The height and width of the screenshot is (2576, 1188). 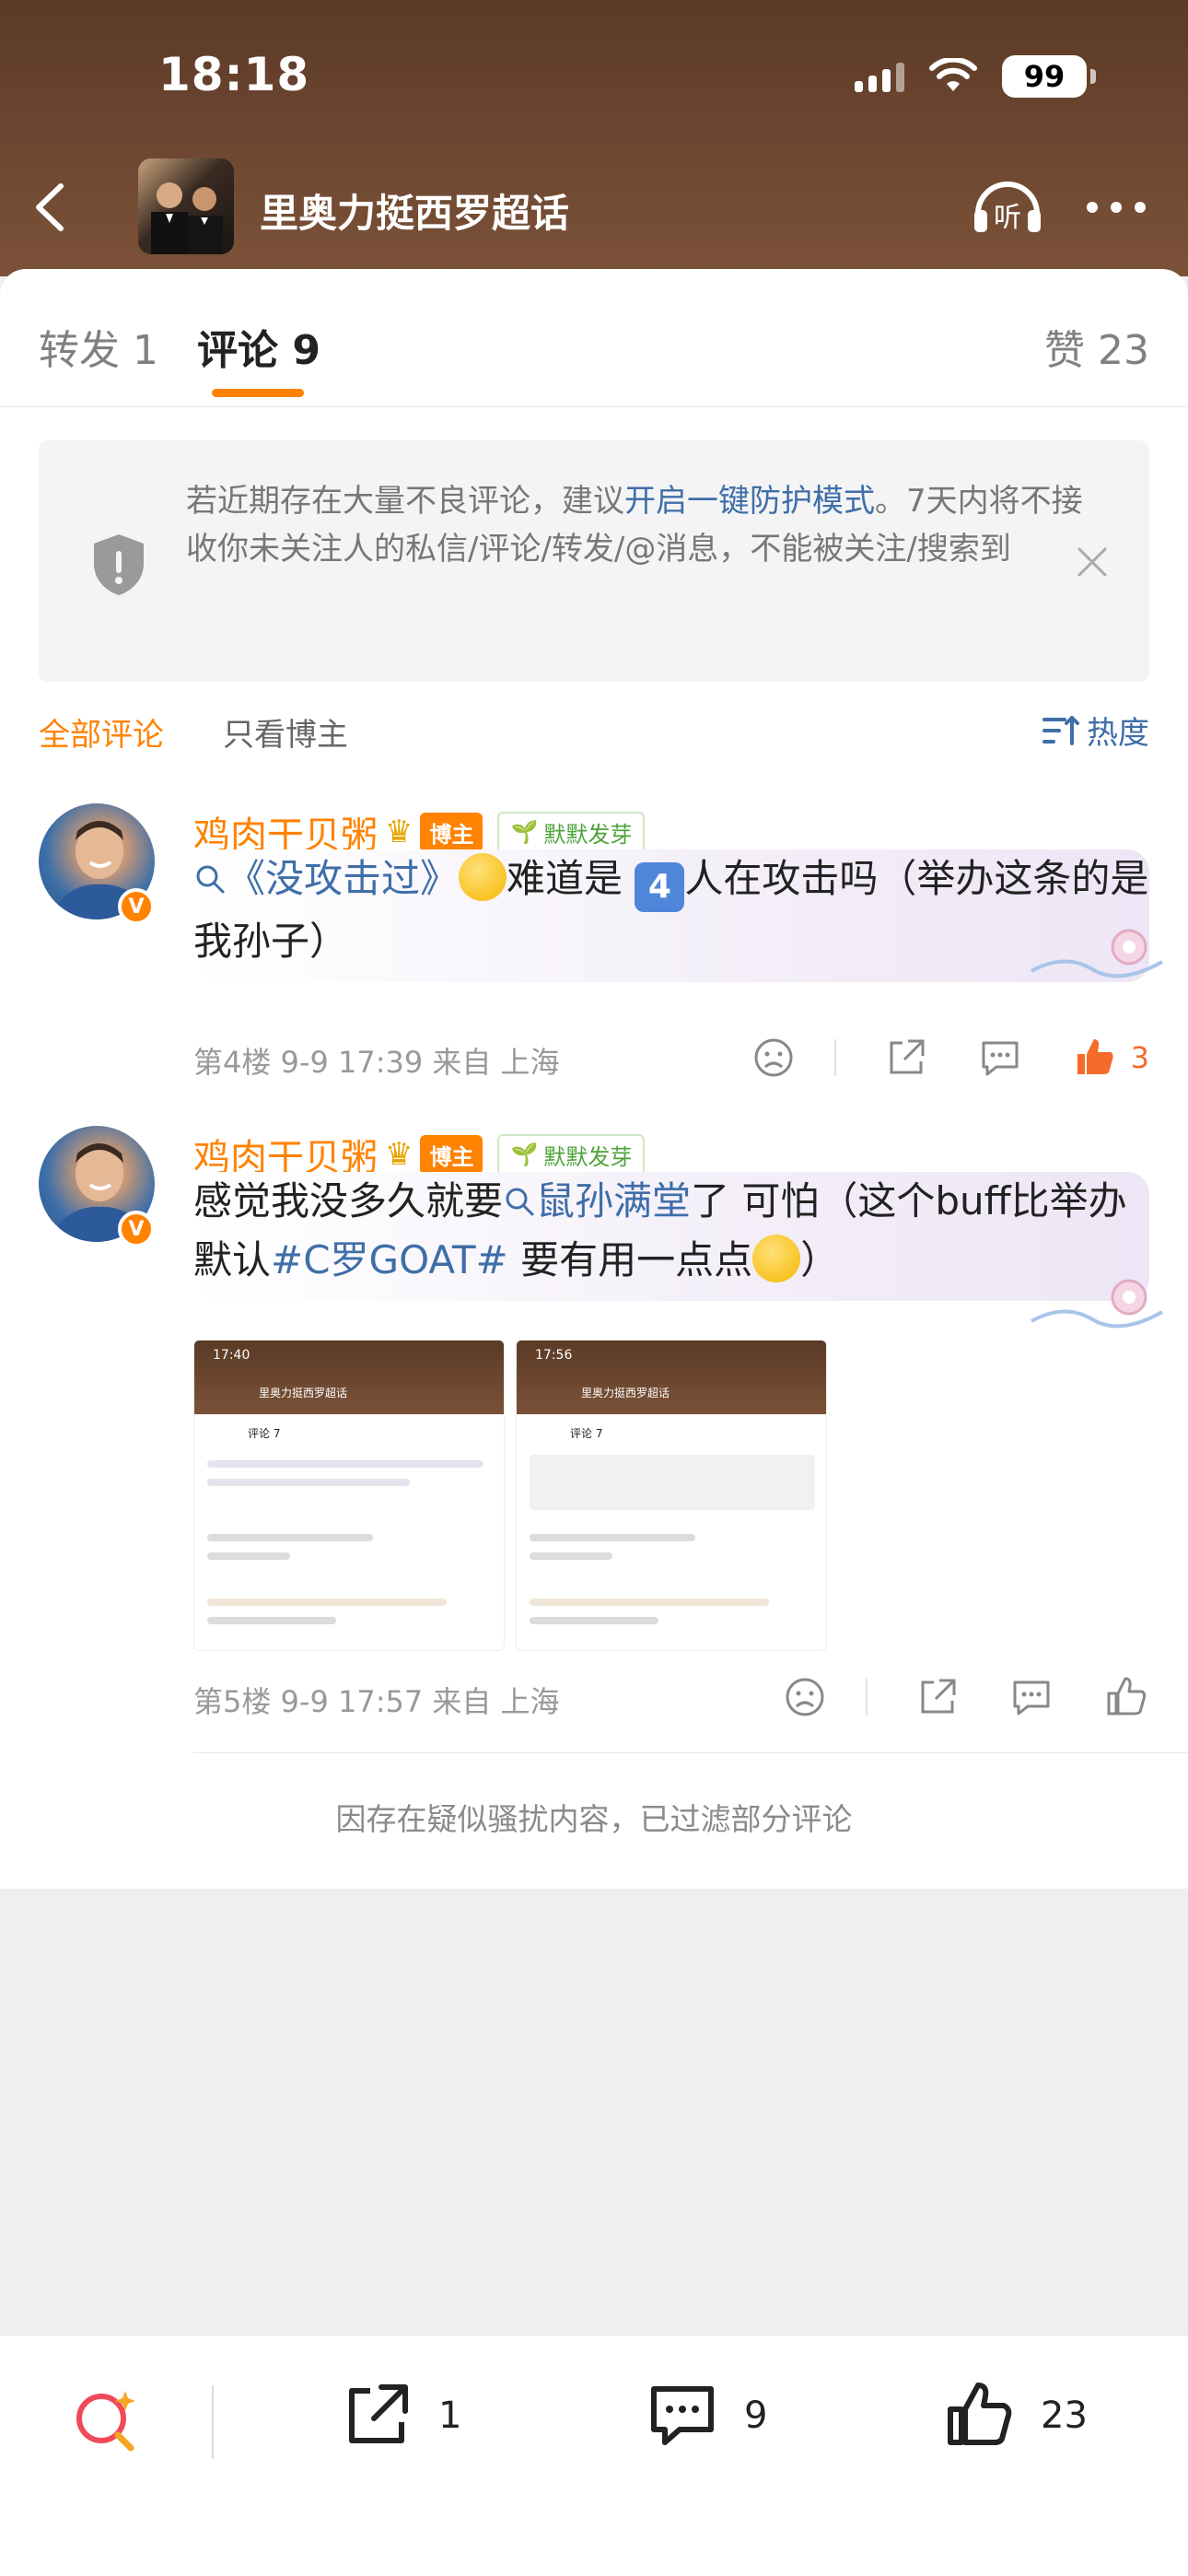 I want to click on header: 18:18 99 里奥力挺西罗超话 听, so click(x=594, y=138).